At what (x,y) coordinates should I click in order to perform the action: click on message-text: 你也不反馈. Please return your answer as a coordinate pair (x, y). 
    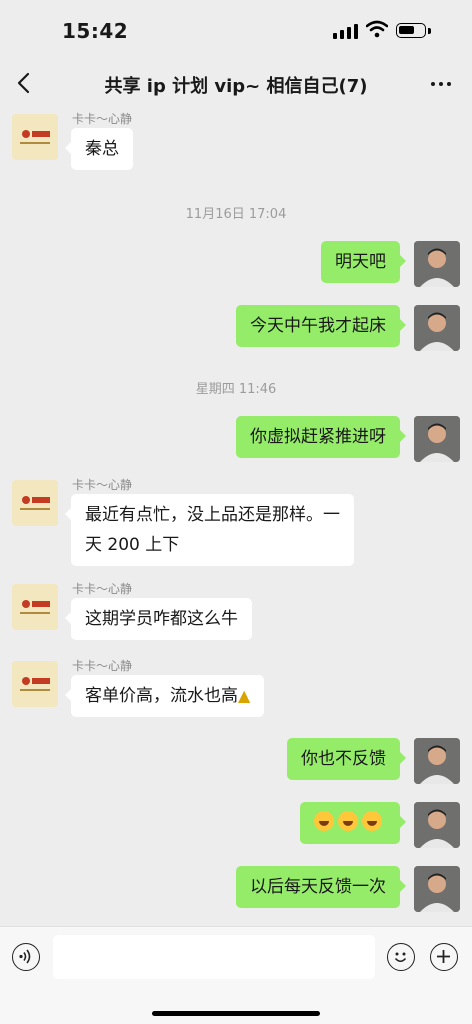
    Looking at the image, I should click on (343, 759).